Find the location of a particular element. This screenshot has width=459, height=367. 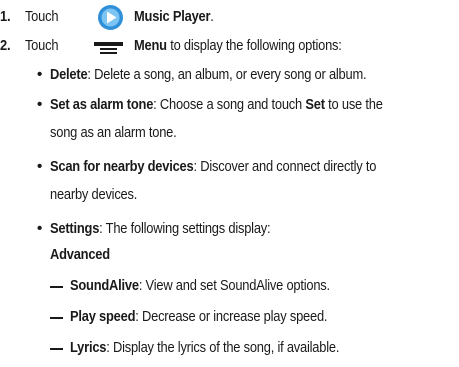

step-1-target: Music Player. is located at coordinates (174, 16).